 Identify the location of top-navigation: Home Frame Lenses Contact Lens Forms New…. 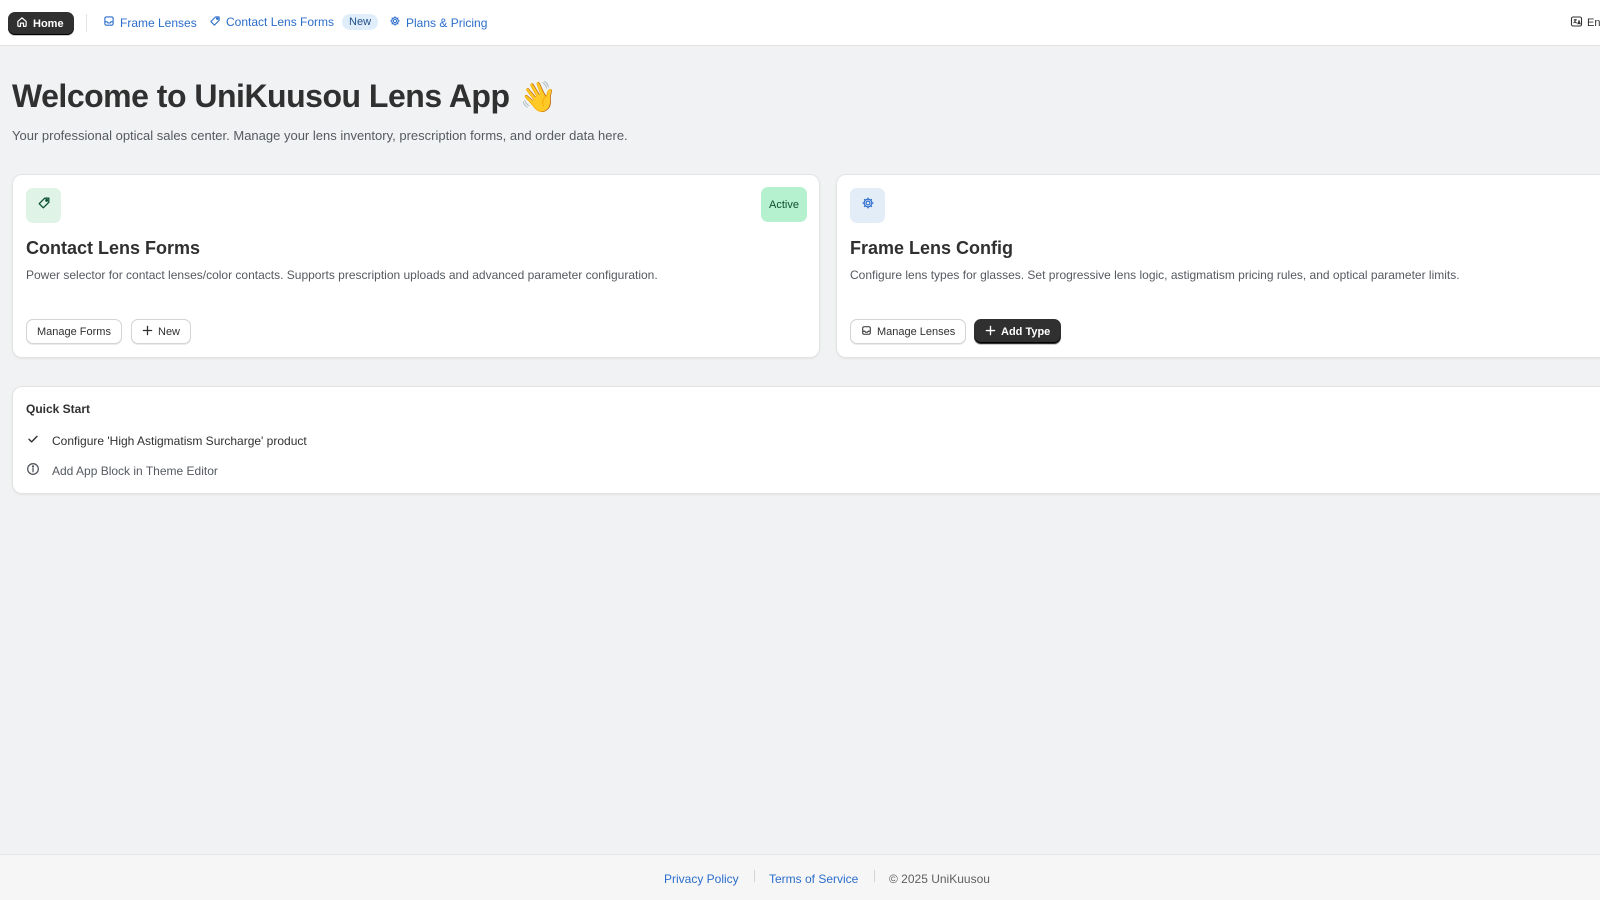
(800, 23).